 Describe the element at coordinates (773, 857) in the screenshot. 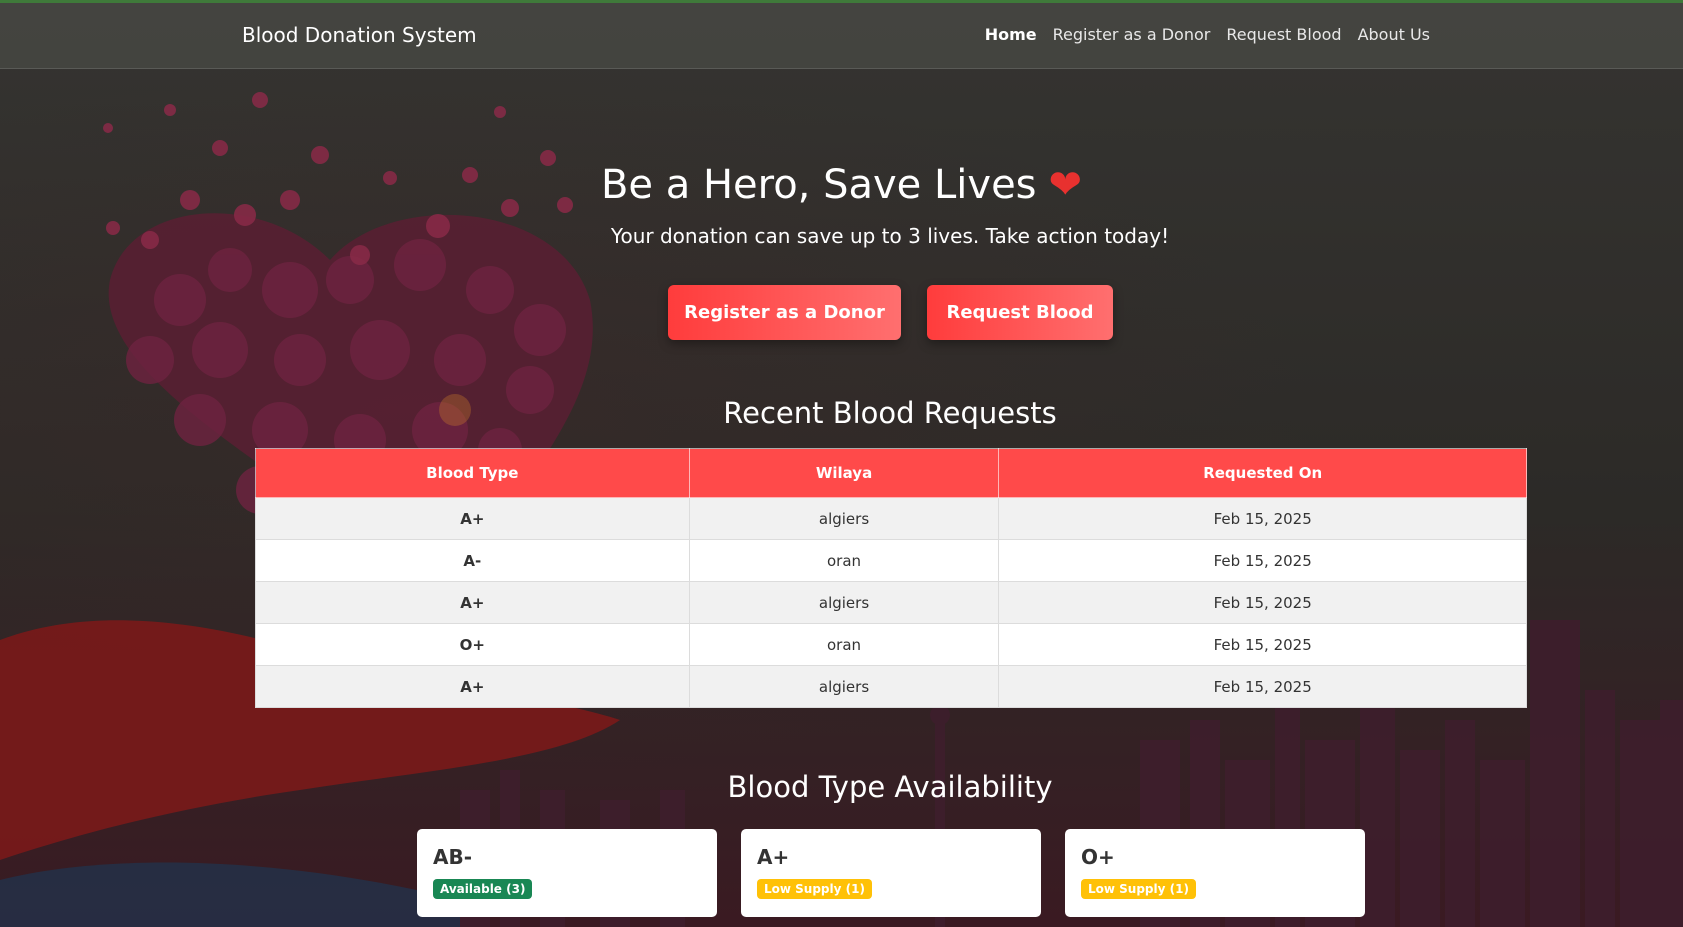

I see `card-blood-type: A+` at that location.